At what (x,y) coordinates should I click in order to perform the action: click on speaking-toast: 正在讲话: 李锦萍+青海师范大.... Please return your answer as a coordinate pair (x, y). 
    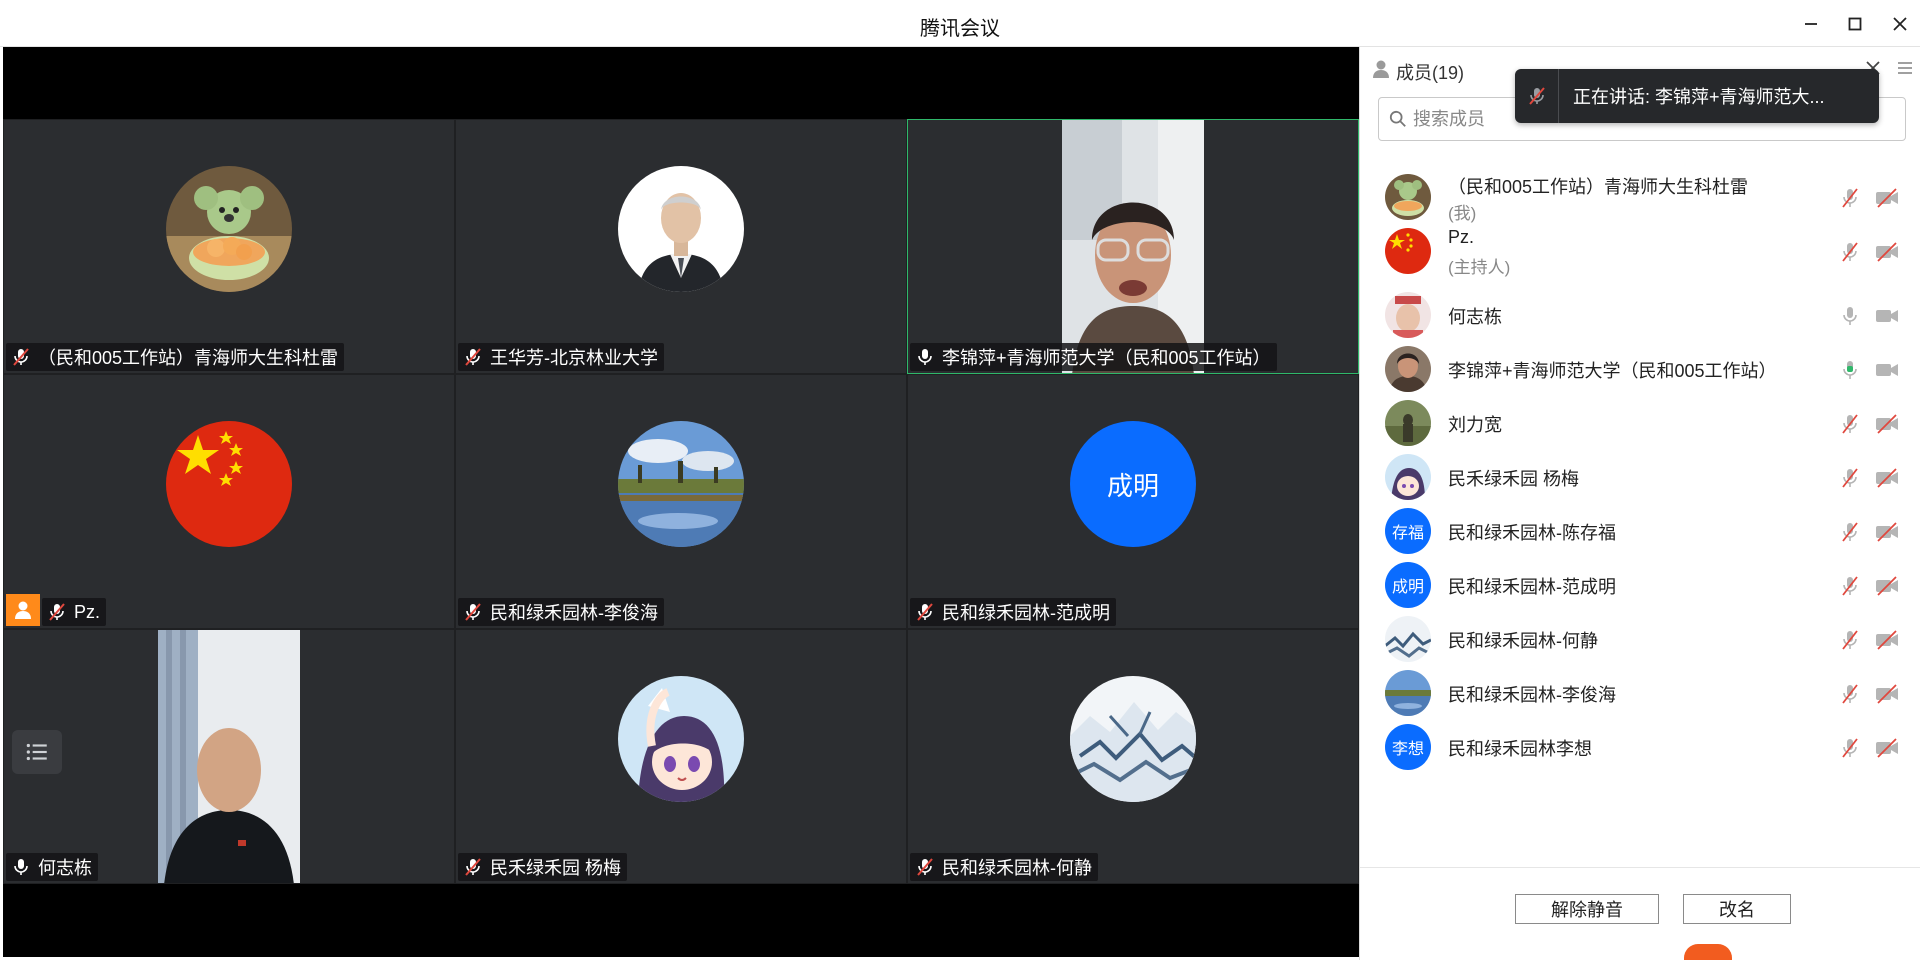
    Looking at the image, I should click on (1697, 96).